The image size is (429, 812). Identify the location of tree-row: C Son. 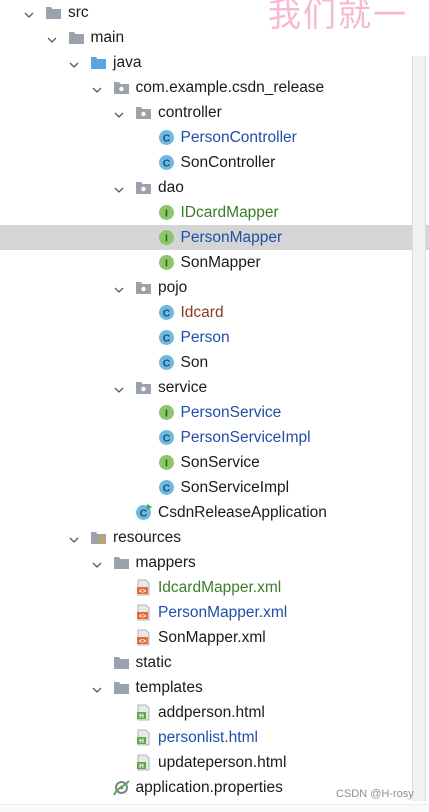
(214, 362).